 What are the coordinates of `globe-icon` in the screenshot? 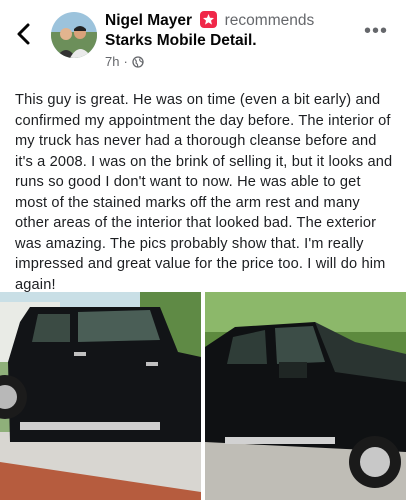 It's located at (138, 61).